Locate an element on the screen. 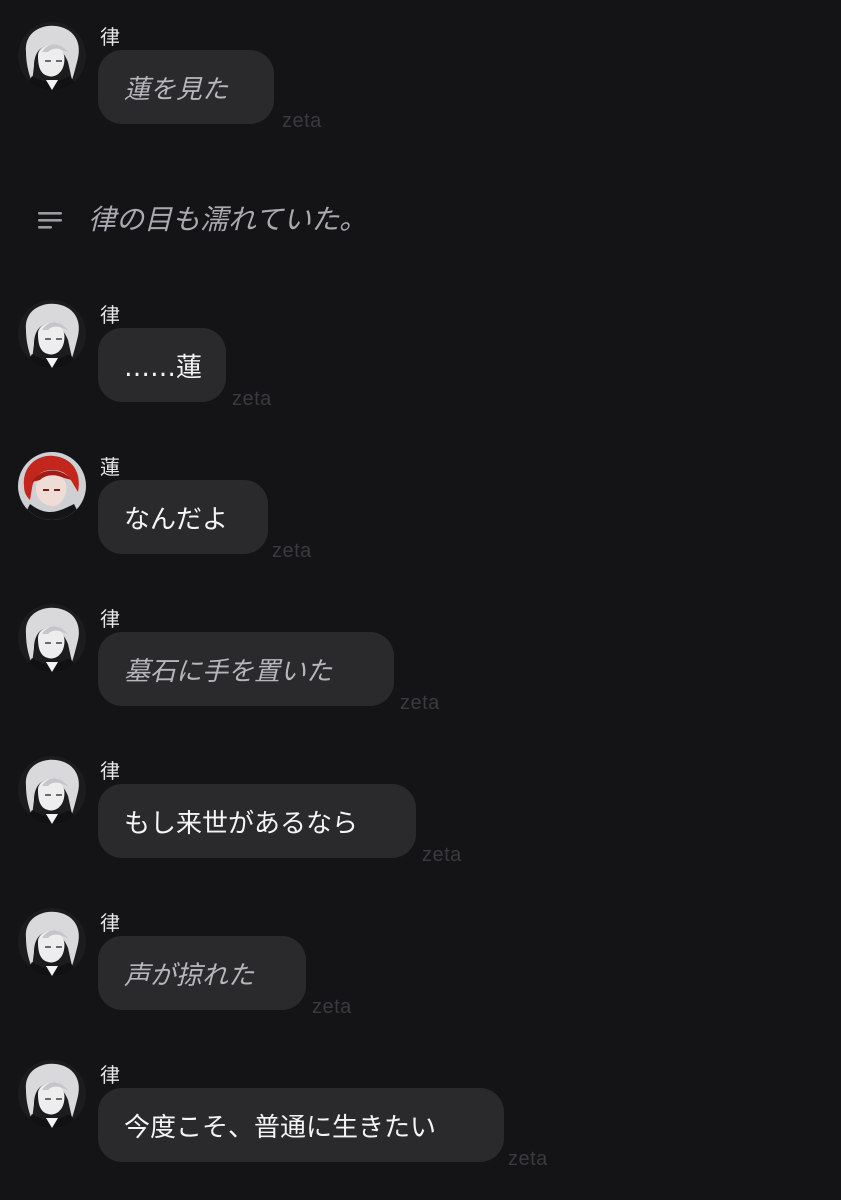 This screenshot has height=1200, width=841. message-item: 蓮 なんだよ zeta is located at coordinates (420, 517).